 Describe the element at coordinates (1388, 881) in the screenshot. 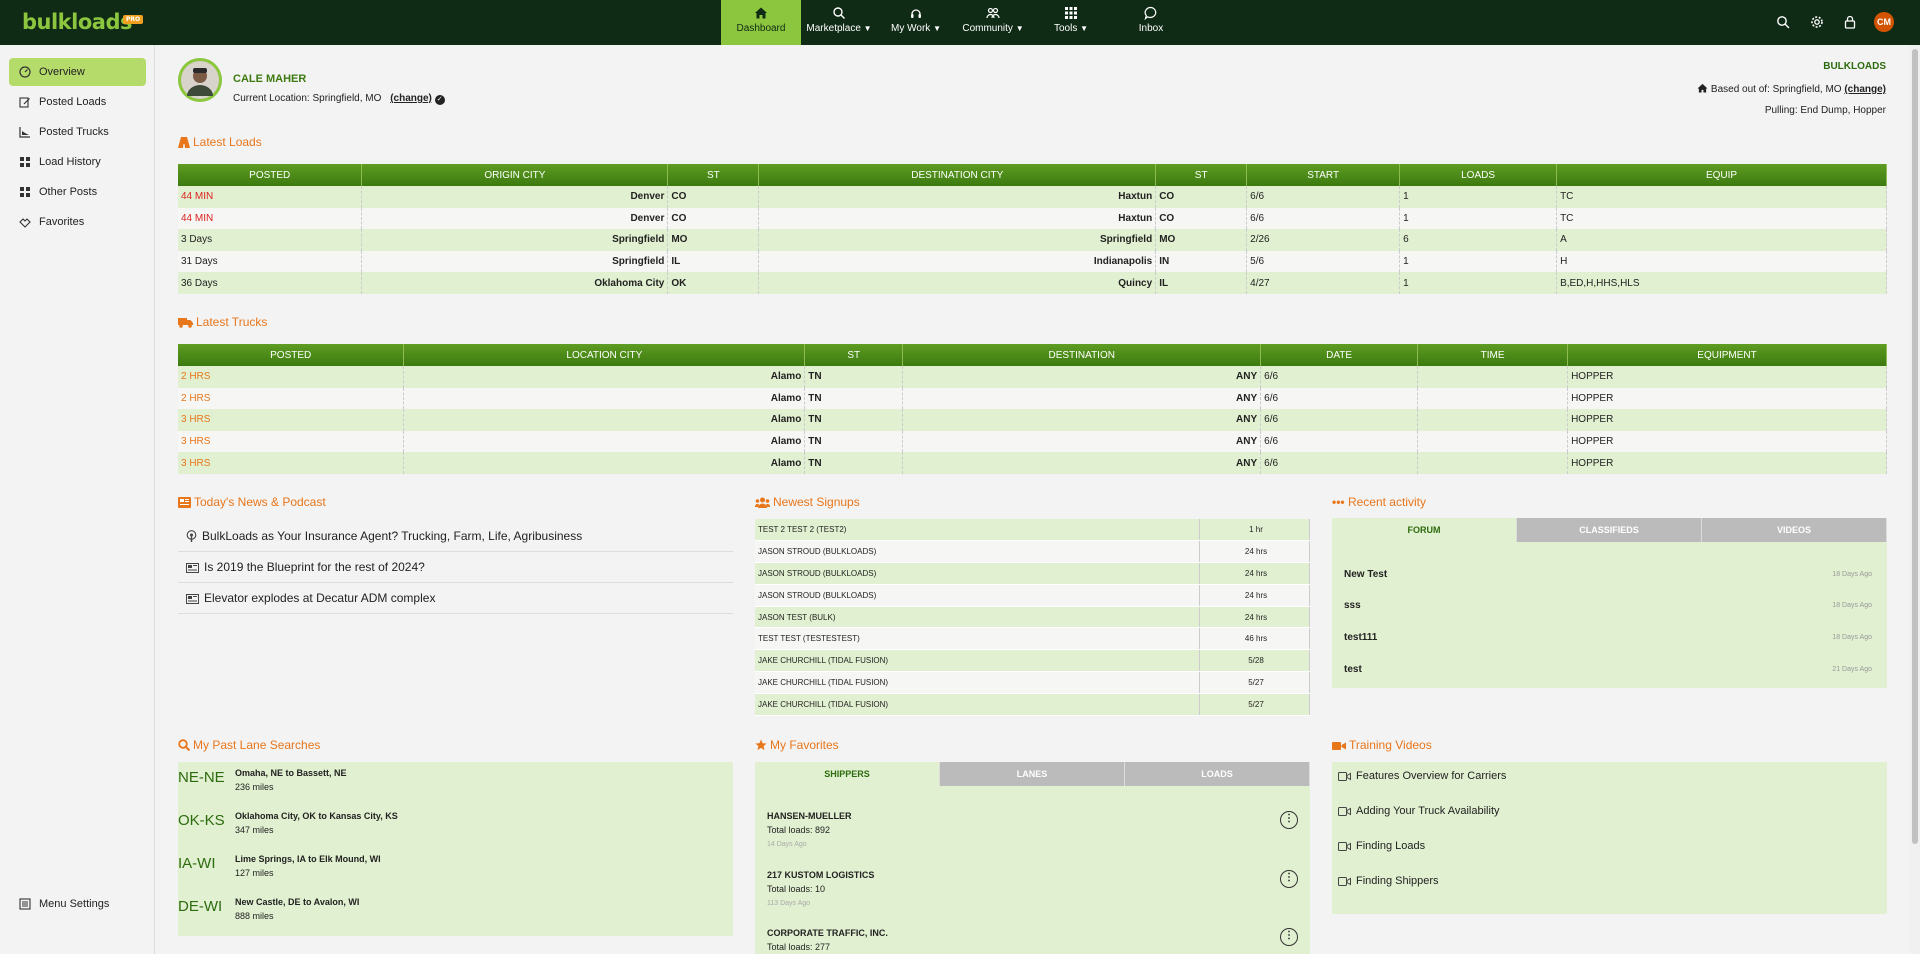

I see `training-video-link: Finding Shippers` at that location.